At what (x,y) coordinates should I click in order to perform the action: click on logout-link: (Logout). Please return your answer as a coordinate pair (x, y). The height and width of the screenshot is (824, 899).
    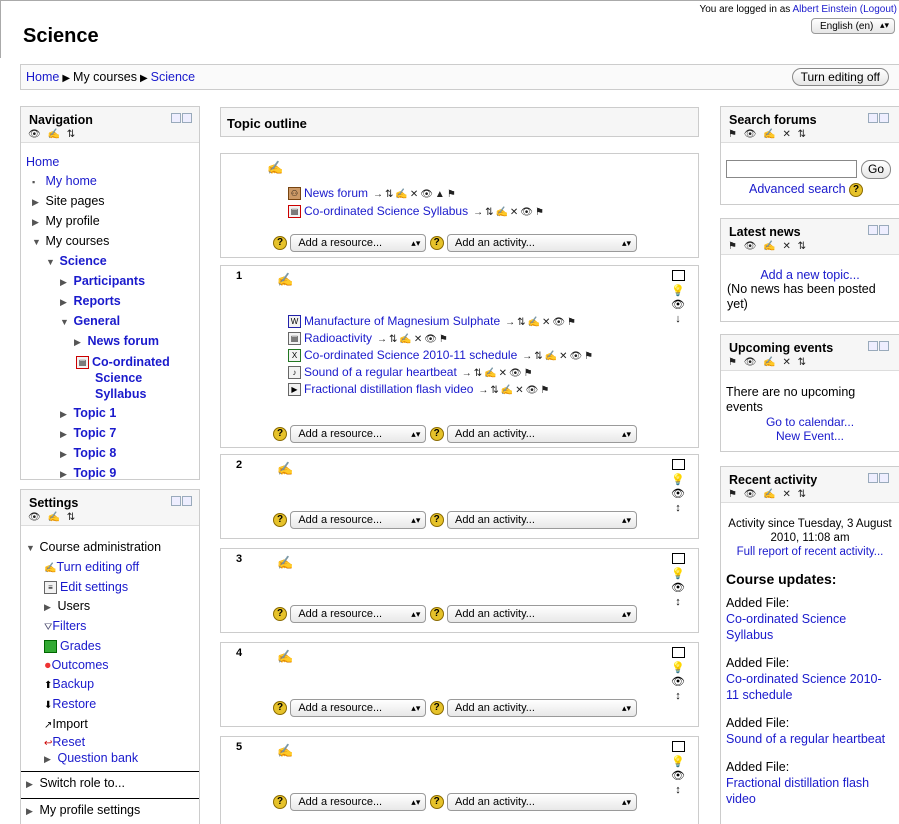
    Looking at the image, I should click on (878, 9).